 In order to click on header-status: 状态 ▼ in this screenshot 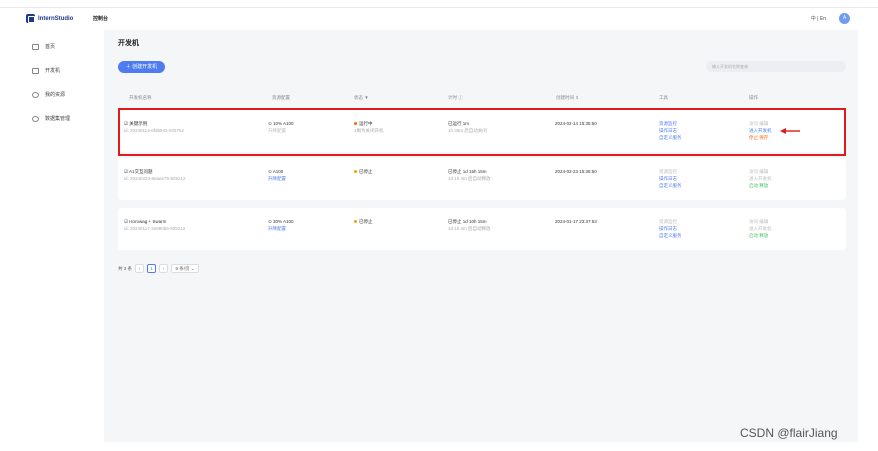, I will do `click(361, 98)`.